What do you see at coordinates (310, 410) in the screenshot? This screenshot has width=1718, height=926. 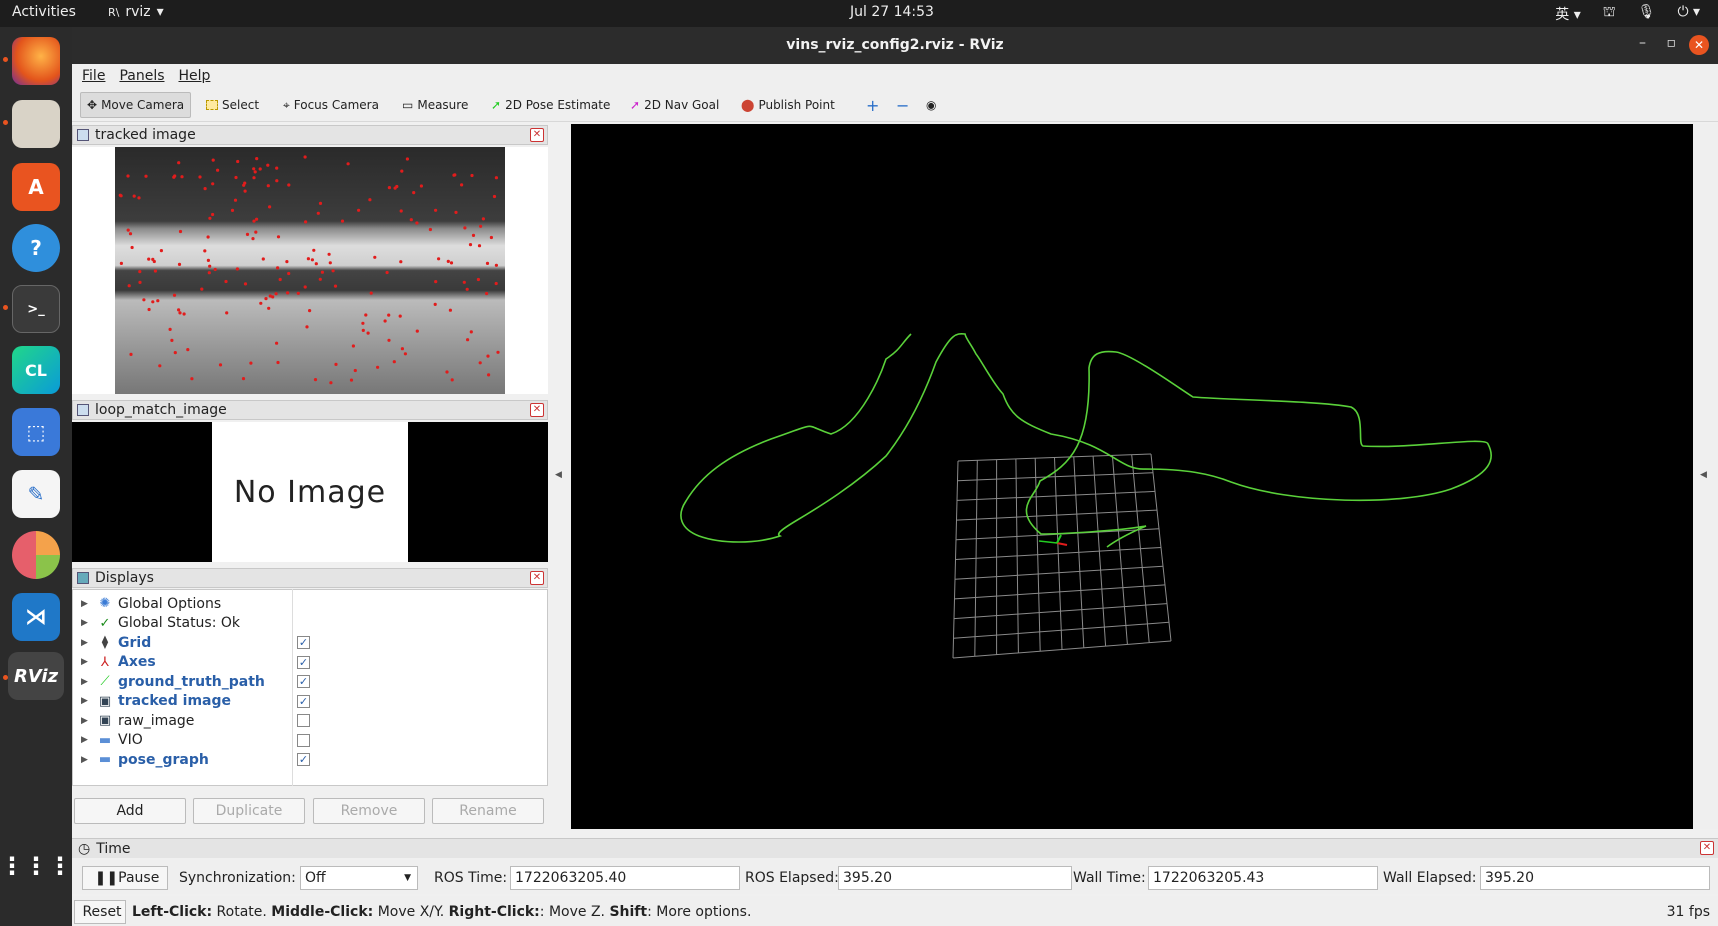 I see `loop-match-panel-header: loop_match_image ✕` at bounding box center [310, 410].